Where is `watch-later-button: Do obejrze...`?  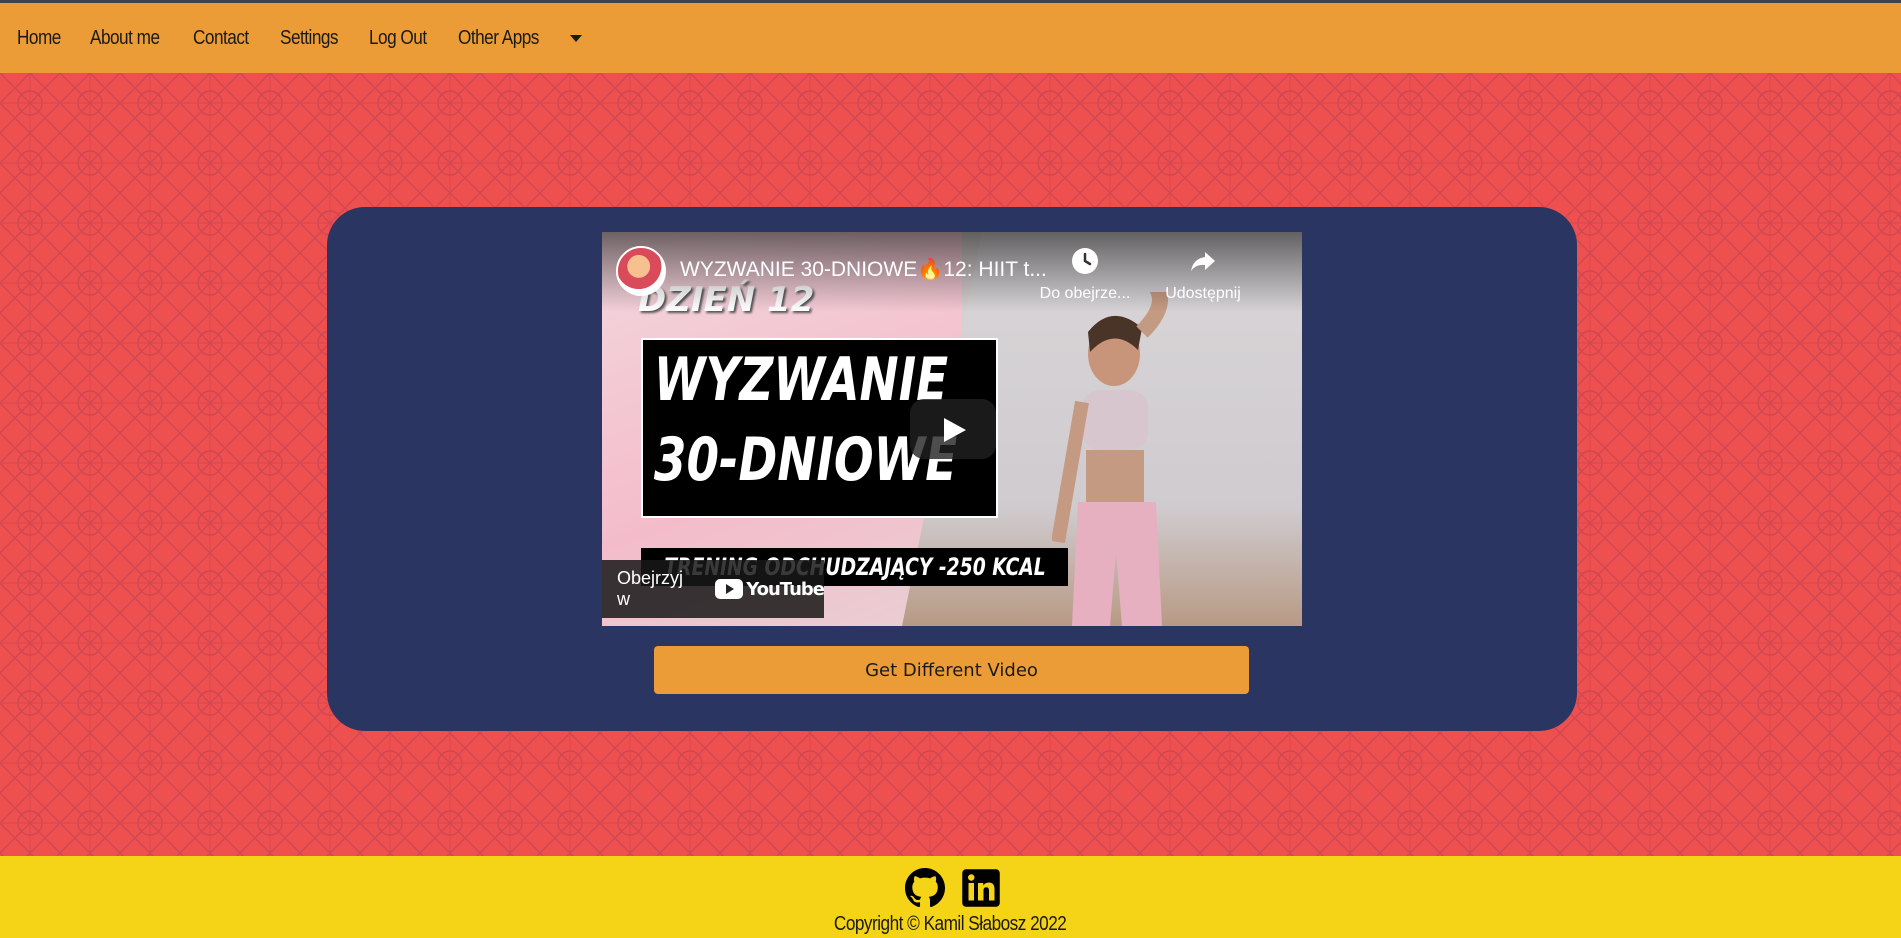 watch-later-button: Do obejrze... is located at coordinates (1085, 274).